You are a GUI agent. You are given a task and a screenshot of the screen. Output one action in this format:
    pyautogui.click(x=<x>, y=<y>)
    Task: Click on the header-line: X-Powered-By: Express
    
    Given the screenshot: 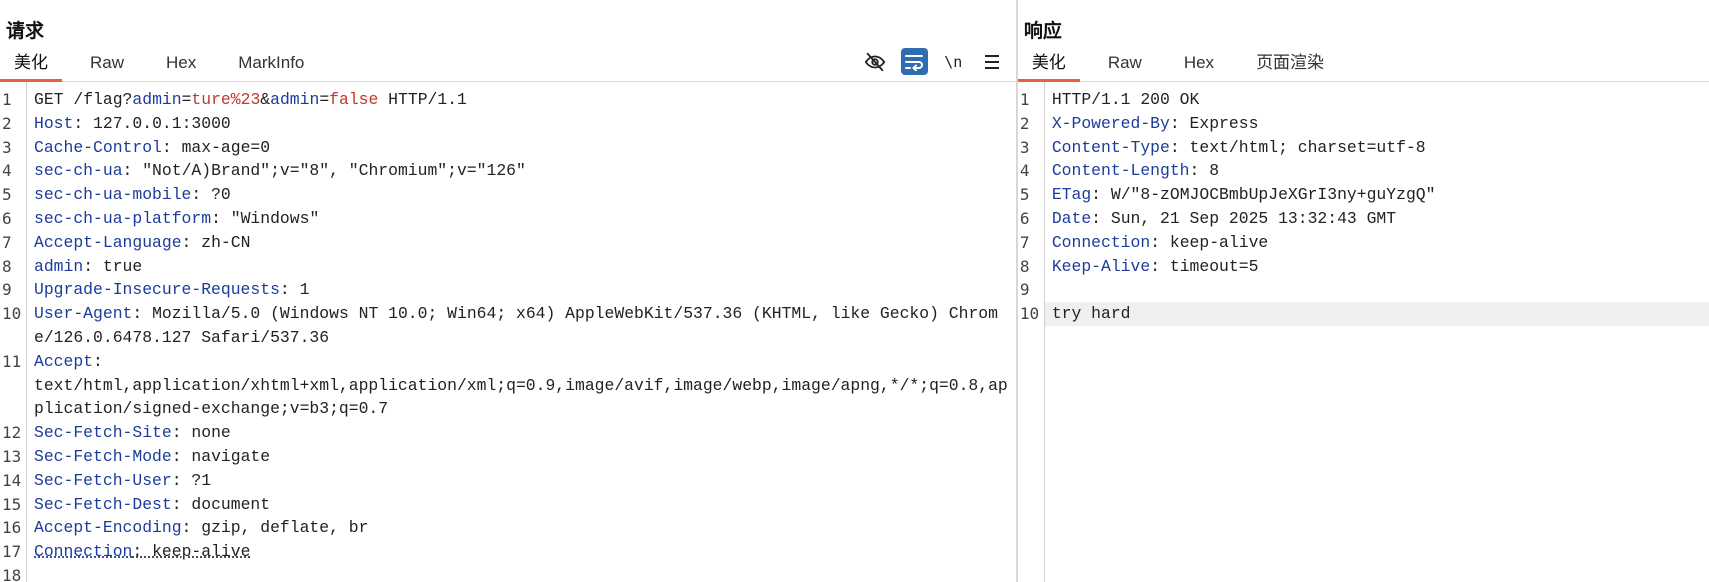 What is the action you would take?
    pyautogui.click(x=1155, y=123)
    